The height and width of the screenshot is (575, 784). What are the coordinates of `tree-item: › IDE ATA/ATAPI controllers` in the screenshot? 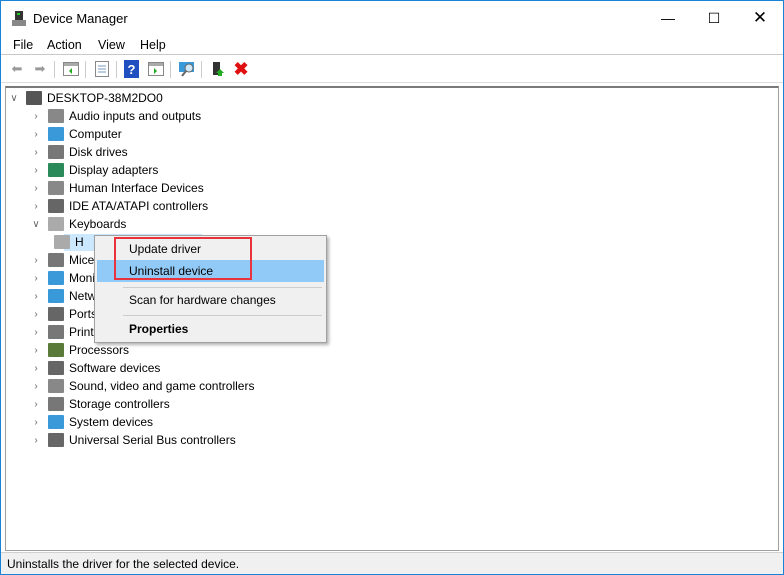 It's located at (119, 206).